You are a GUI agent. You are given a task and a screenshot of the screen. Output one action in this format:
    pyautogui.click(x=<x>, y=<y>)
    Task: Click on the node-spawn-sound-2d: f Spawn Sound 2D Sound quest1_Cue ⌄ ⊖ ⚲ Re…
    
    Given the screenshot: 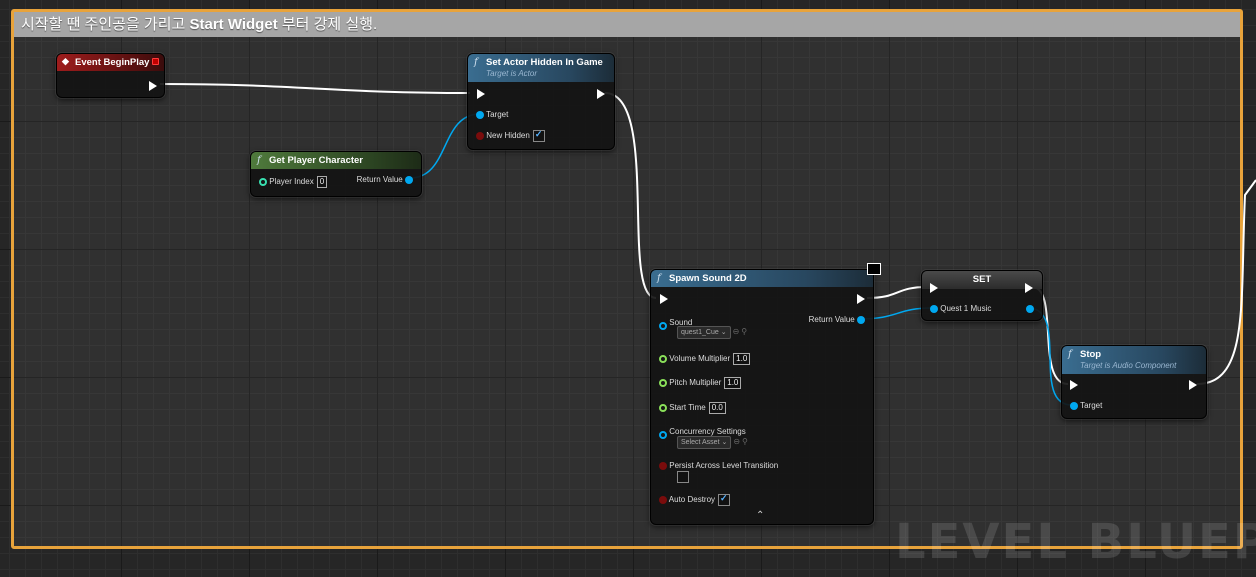 What is the action you would take?
    pyautogui.click(x=765, y=394)
    